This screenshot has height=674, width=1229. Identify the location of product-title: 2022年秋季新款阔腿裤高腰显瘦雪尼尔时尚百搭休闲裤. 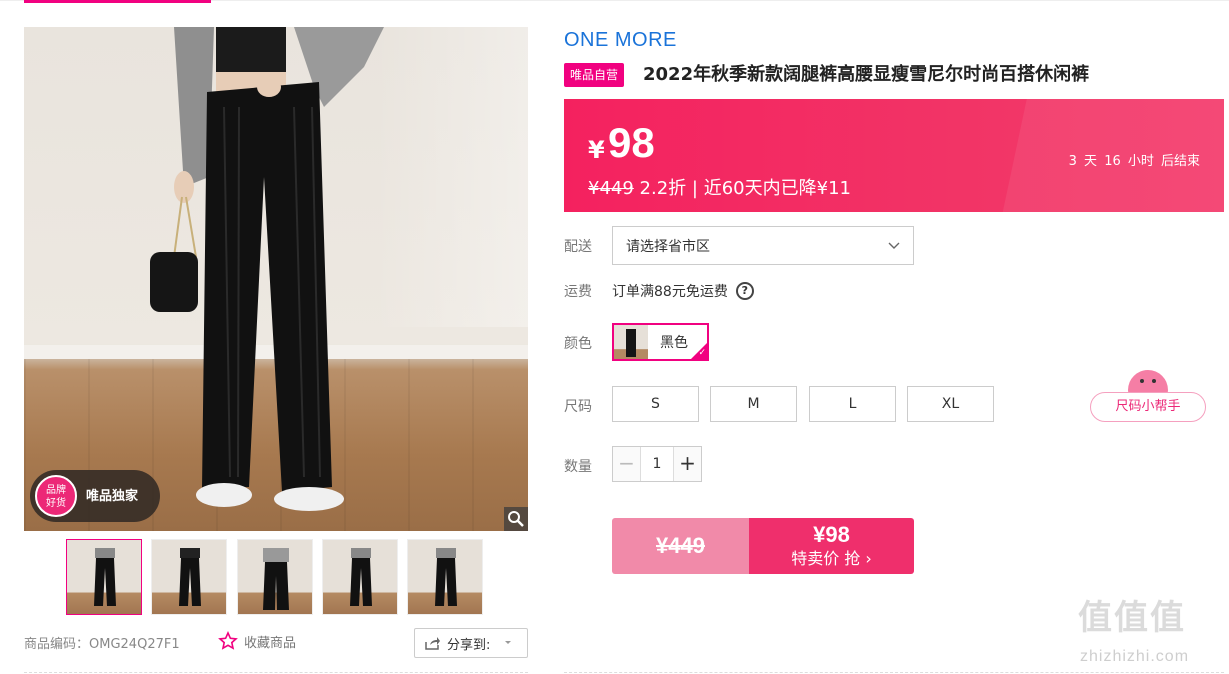
(866, 74).